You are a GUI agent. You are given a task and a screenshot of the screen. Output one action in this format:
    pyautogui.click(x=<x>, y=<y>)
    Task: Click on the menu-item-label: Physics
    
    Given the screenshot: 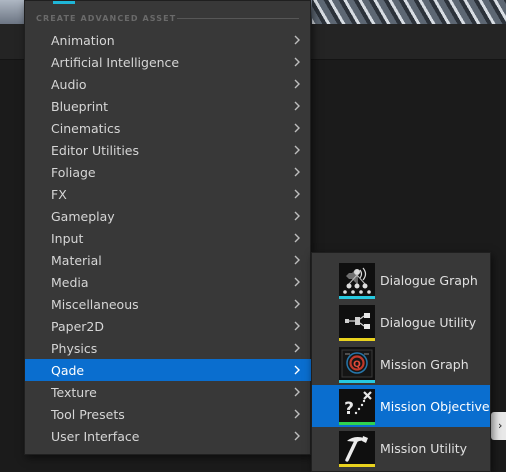 What is the action you would take?
    pyautogui.click(x=74, y=348)
    